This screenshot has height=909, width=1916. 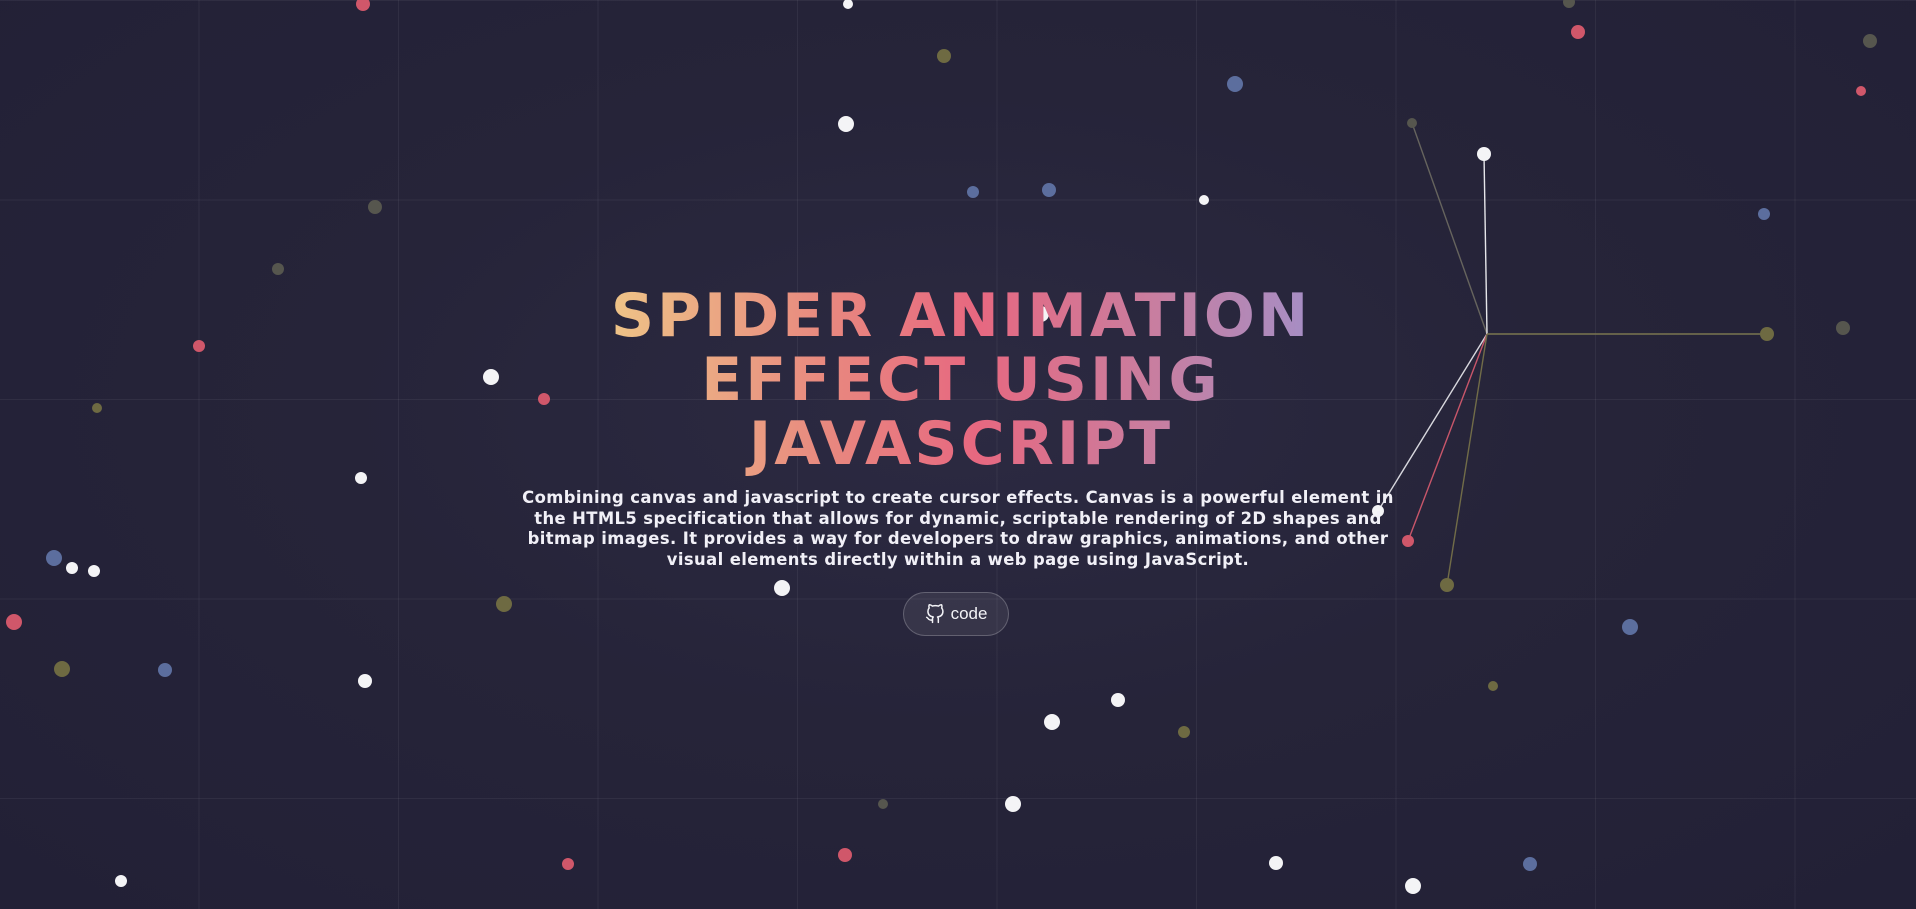 I want to click on code-button-label: code, so click(x=969, y=613).